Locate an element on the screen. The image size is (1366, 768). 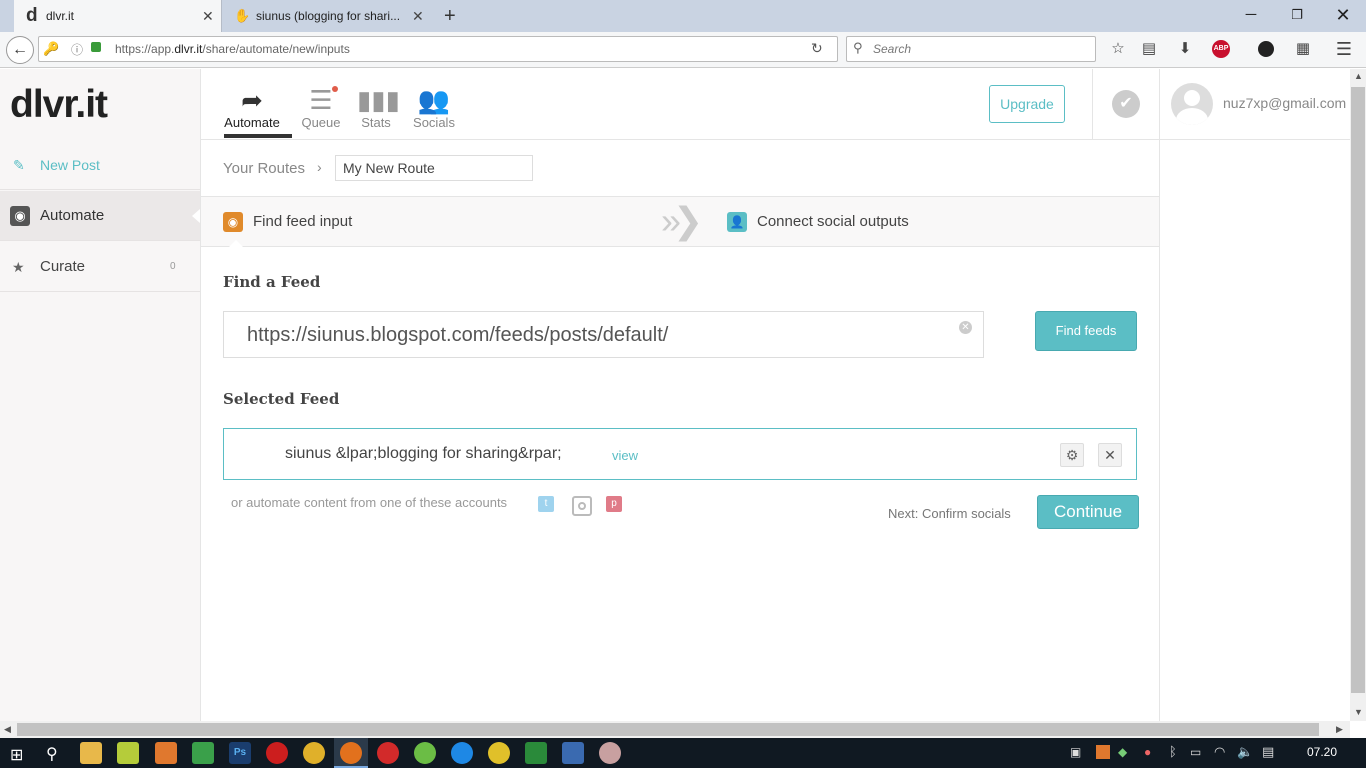
photoshop-icon: Ps is located at coordinates (240, 753).